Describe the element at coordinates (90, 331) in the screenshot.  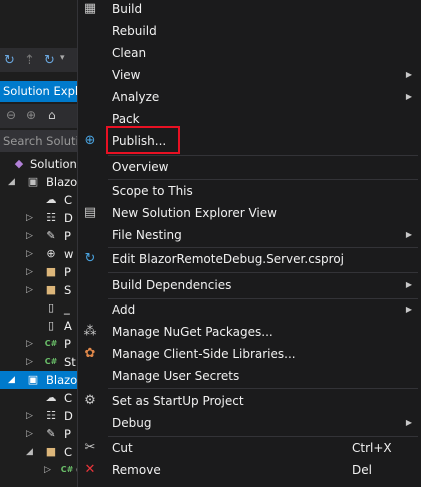
I see `nuget-icon: ⁂` at that location.